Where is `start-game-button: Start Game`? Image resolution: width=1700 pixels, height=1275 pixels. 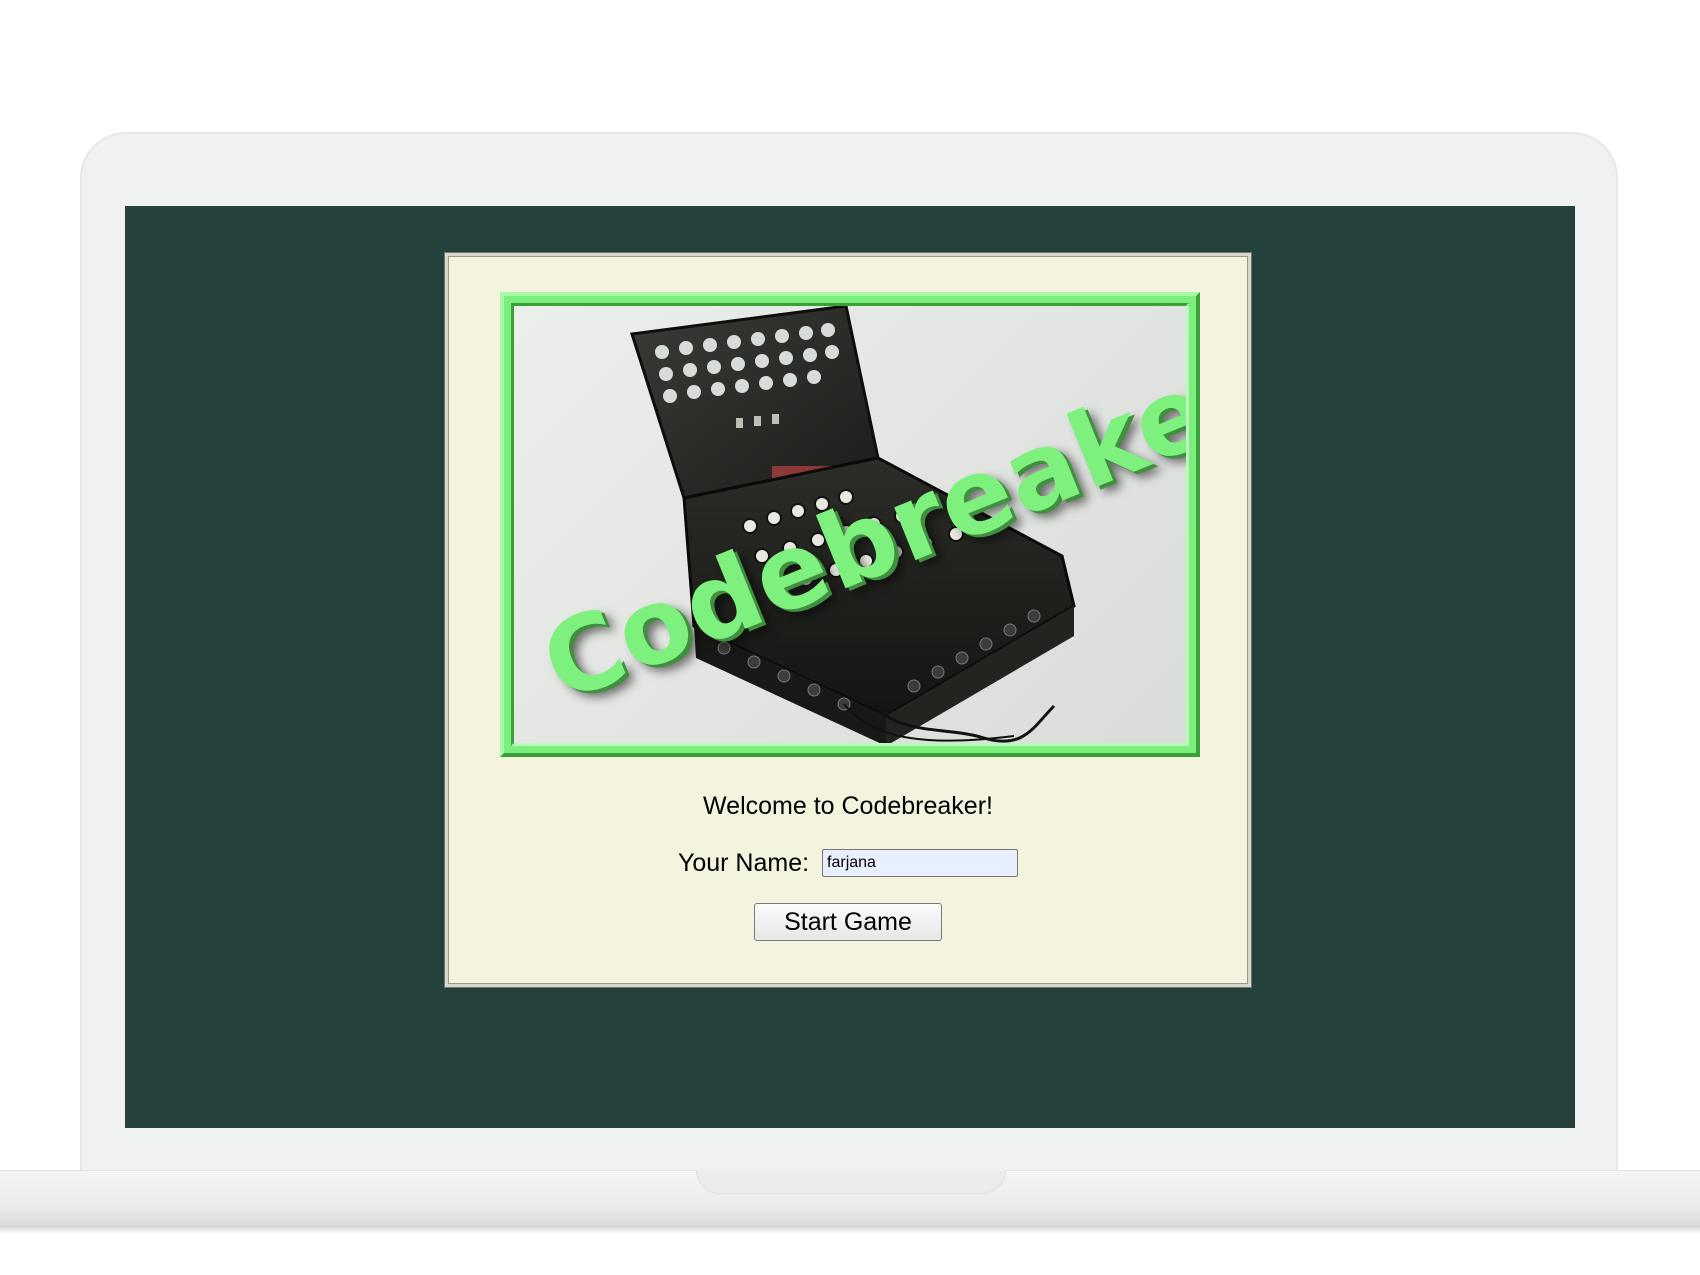 start-game-button: Start Game is located at coordinates (848, 922).